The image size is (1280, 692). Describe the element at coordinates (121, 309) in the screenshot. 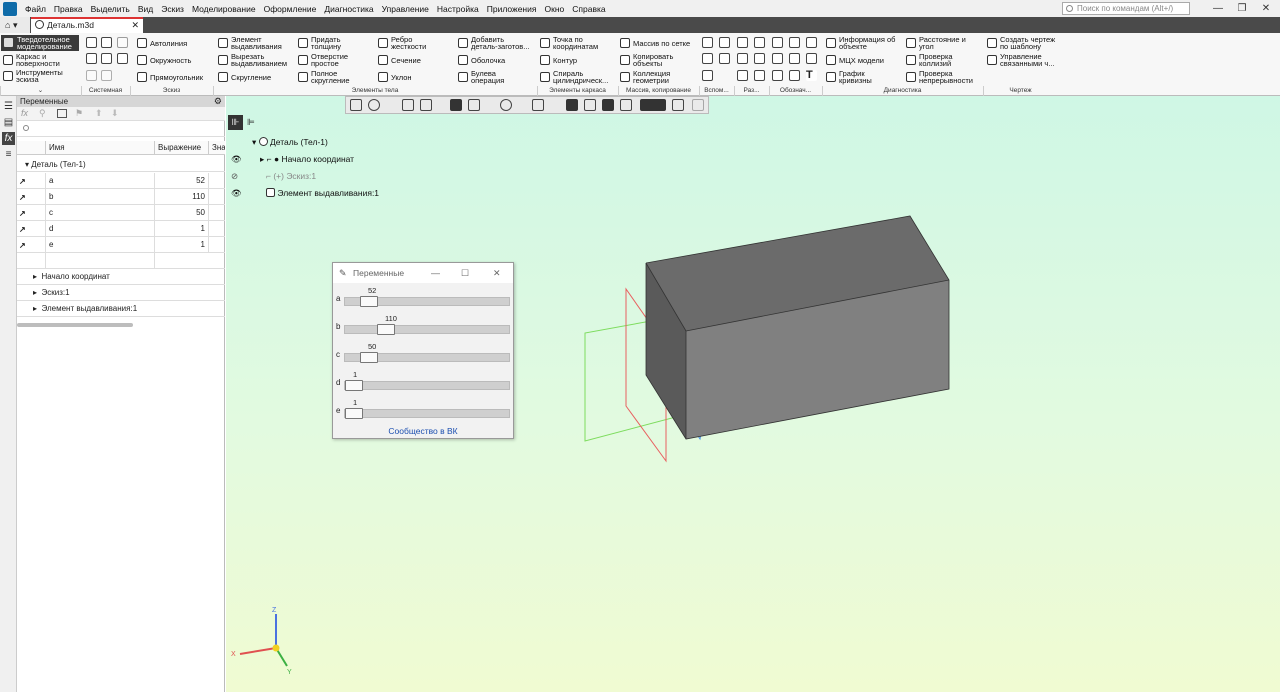

I see `variable-group: ▸ Элемент выдавливания:1` at that location.